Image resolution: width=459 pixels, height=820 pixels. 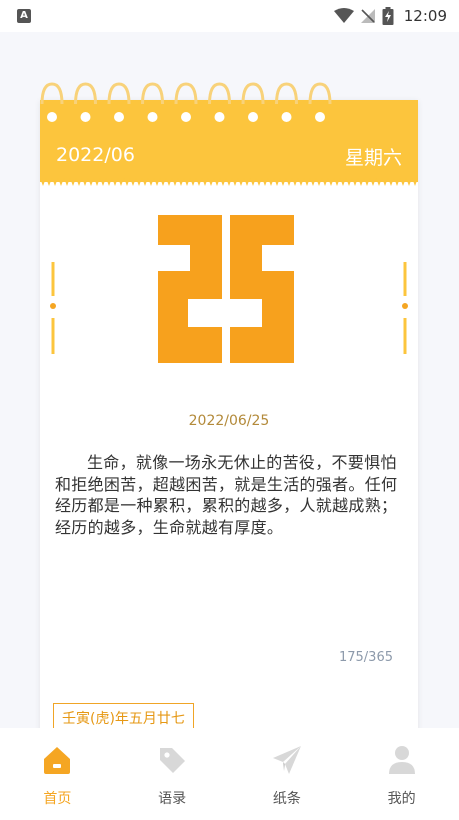 I want to click on nav-home-label: 首页, so click(x=57, y=799).